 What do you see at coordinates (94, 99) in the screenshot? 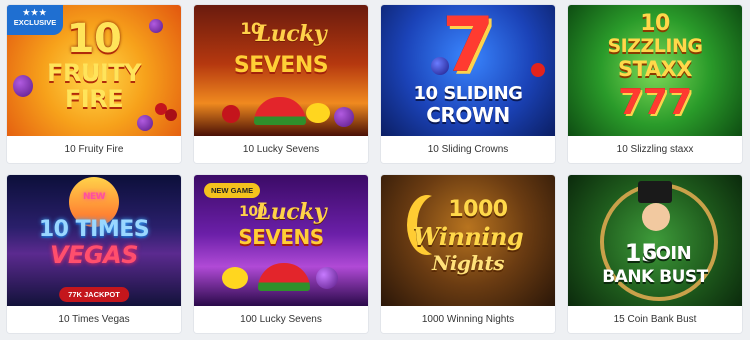
I see `art-line: FIRE` at bounding box center [94, 99].